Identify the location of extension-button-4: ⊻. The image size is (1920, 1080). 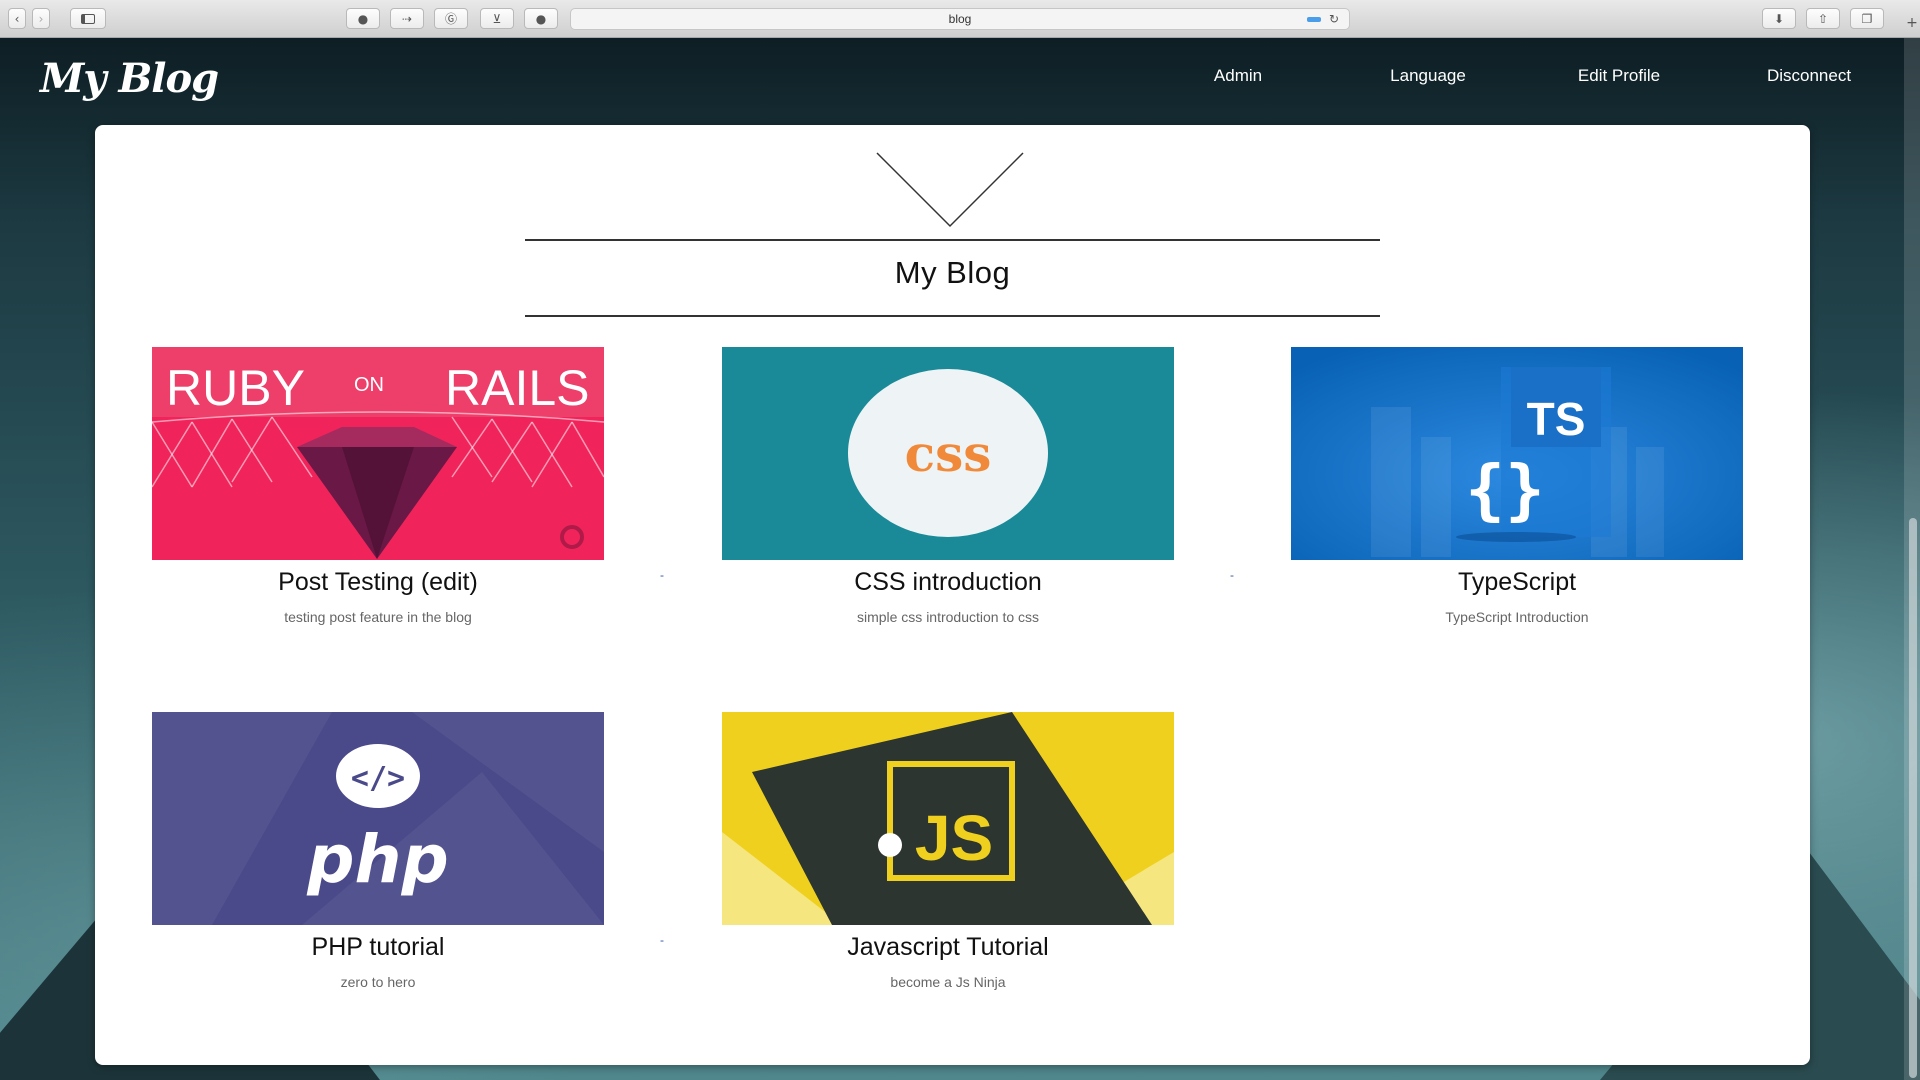
(497, 18).